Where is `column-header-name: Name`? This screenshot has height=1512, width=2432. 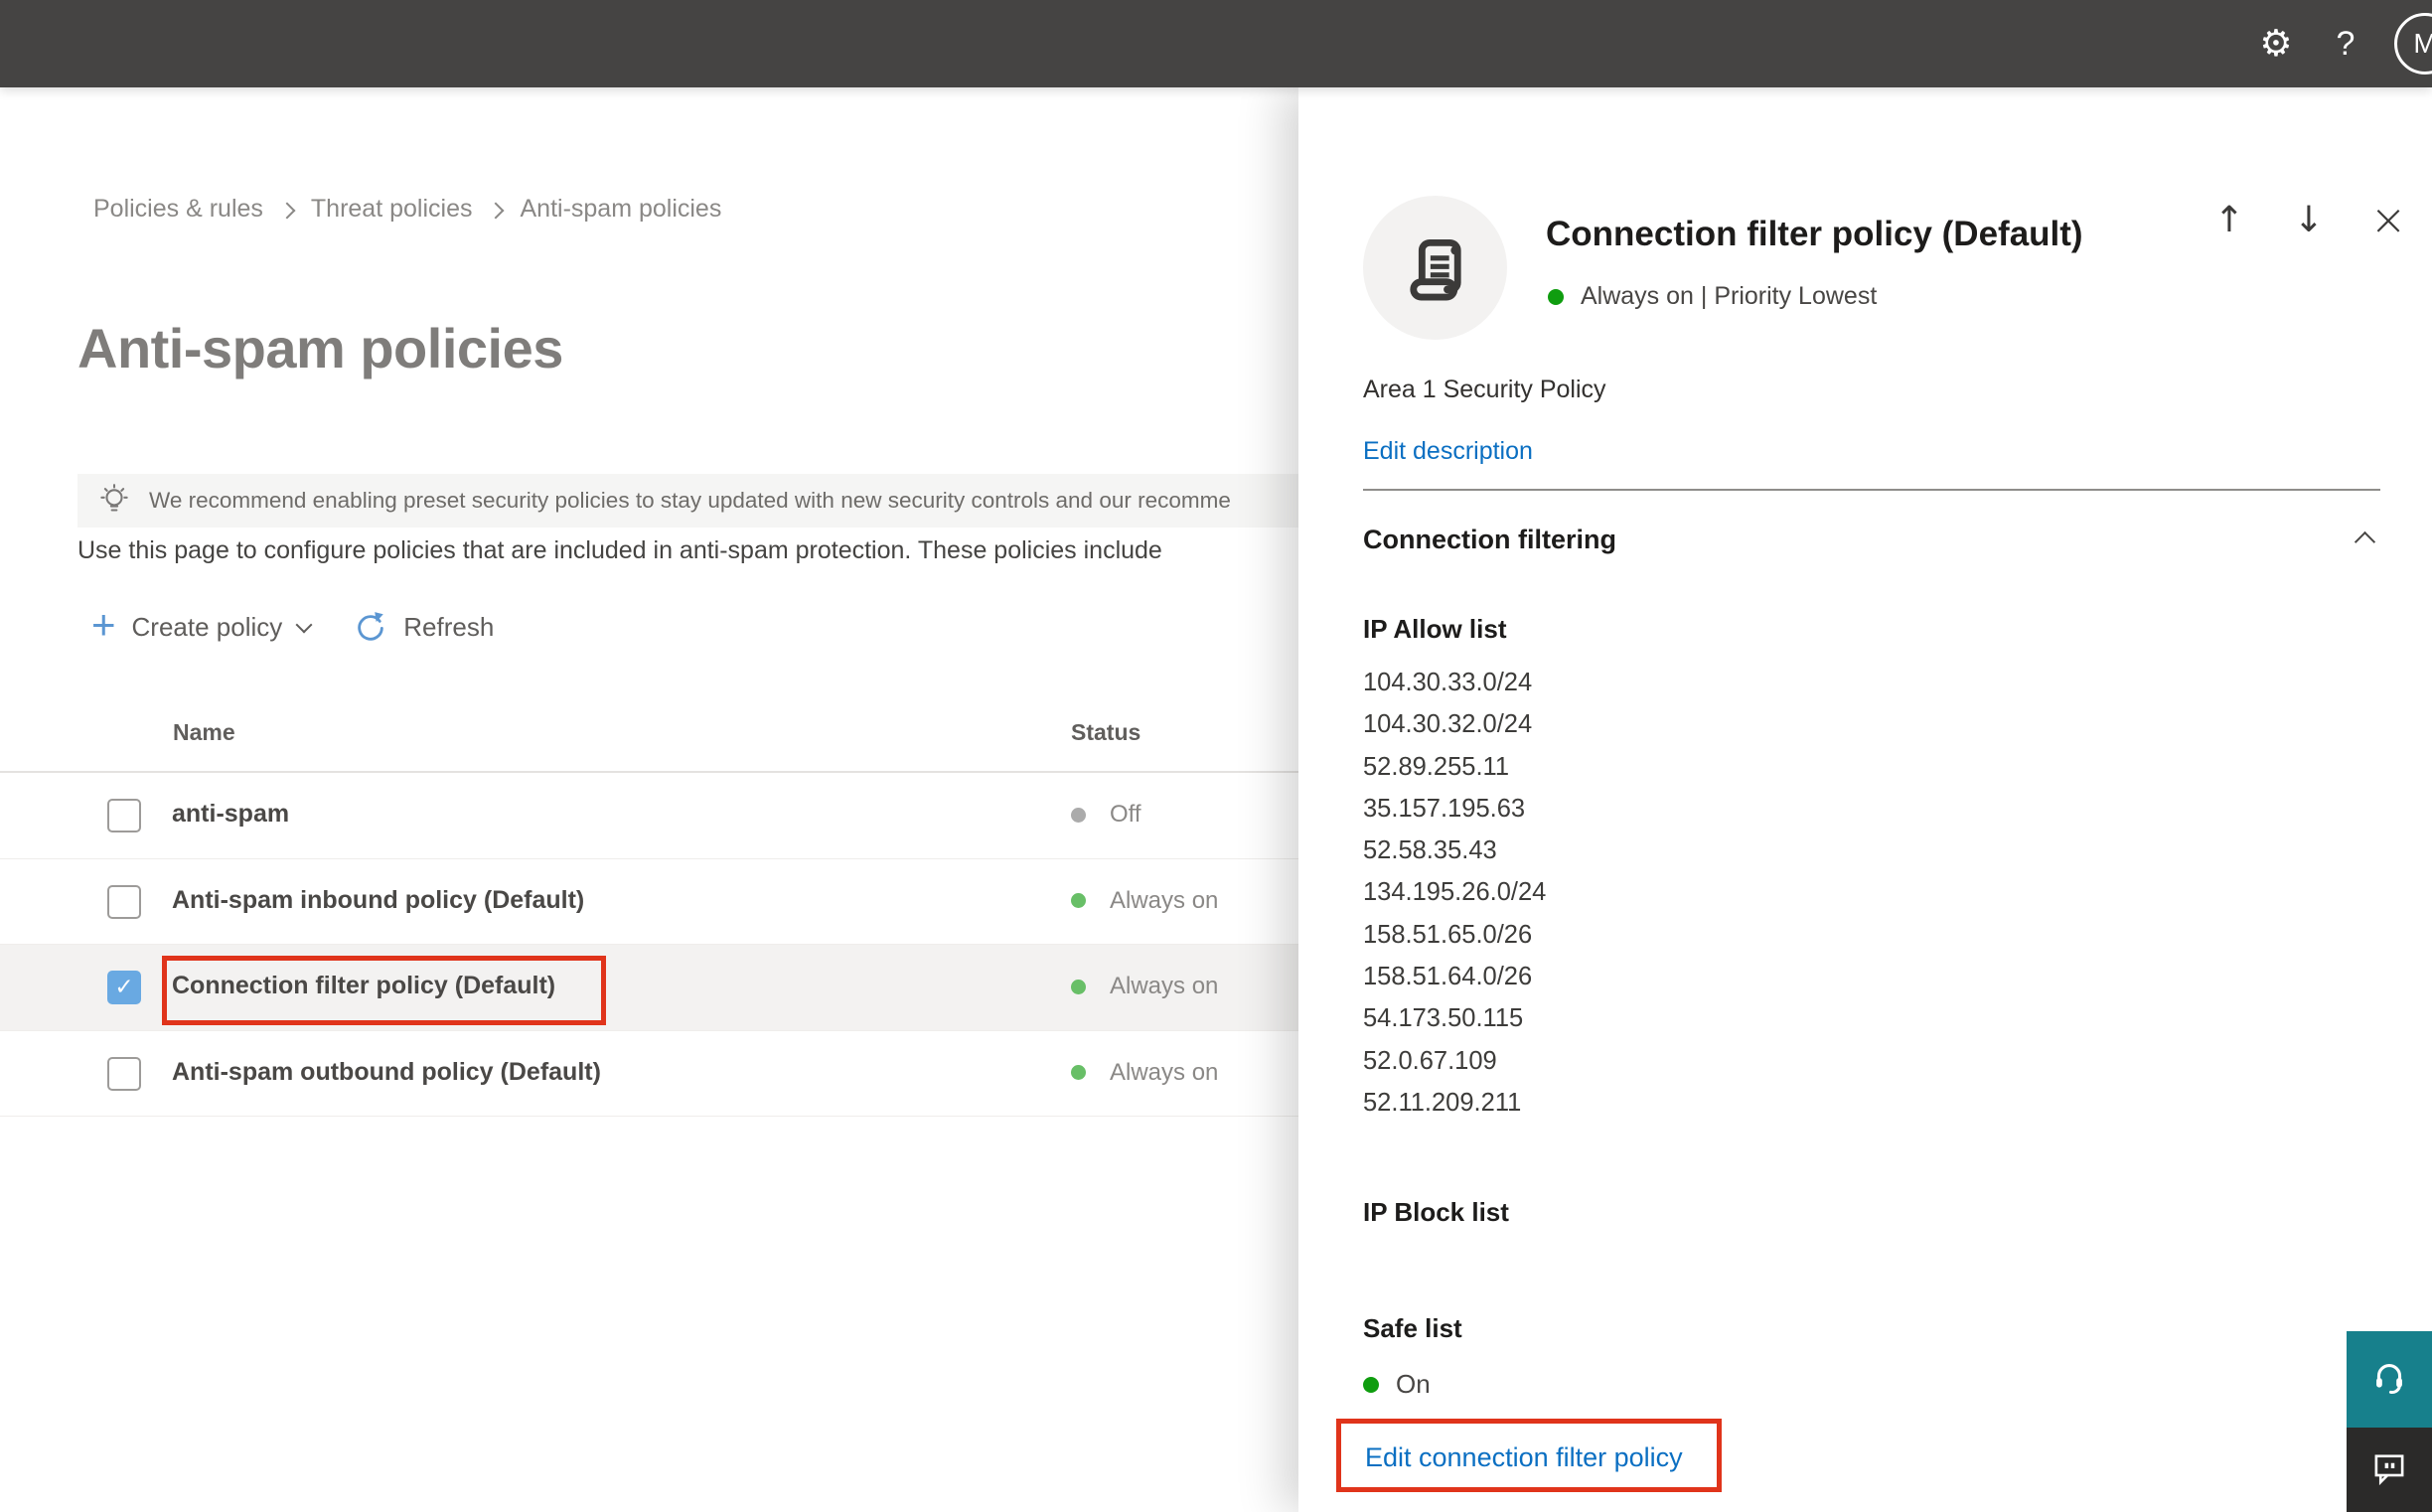 column-header-name: Name is located at coordinates (204, 732).